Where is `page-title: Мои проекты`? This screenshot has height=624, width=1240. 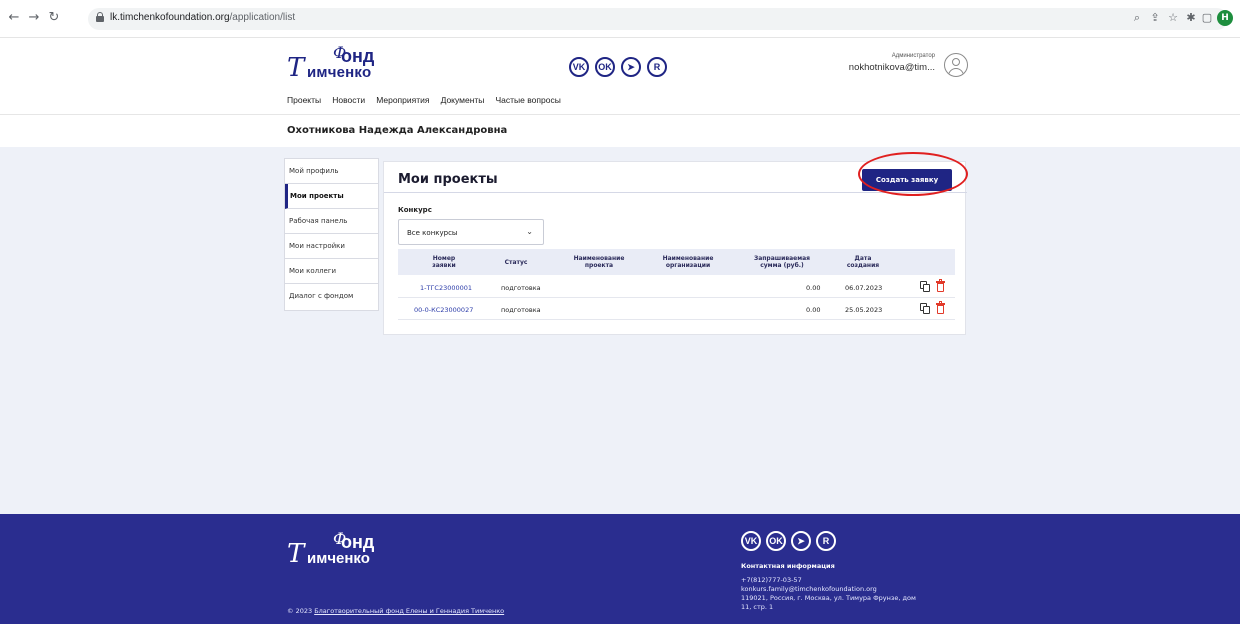 page-title: Мои проекты is located at coordinates (448, 179).